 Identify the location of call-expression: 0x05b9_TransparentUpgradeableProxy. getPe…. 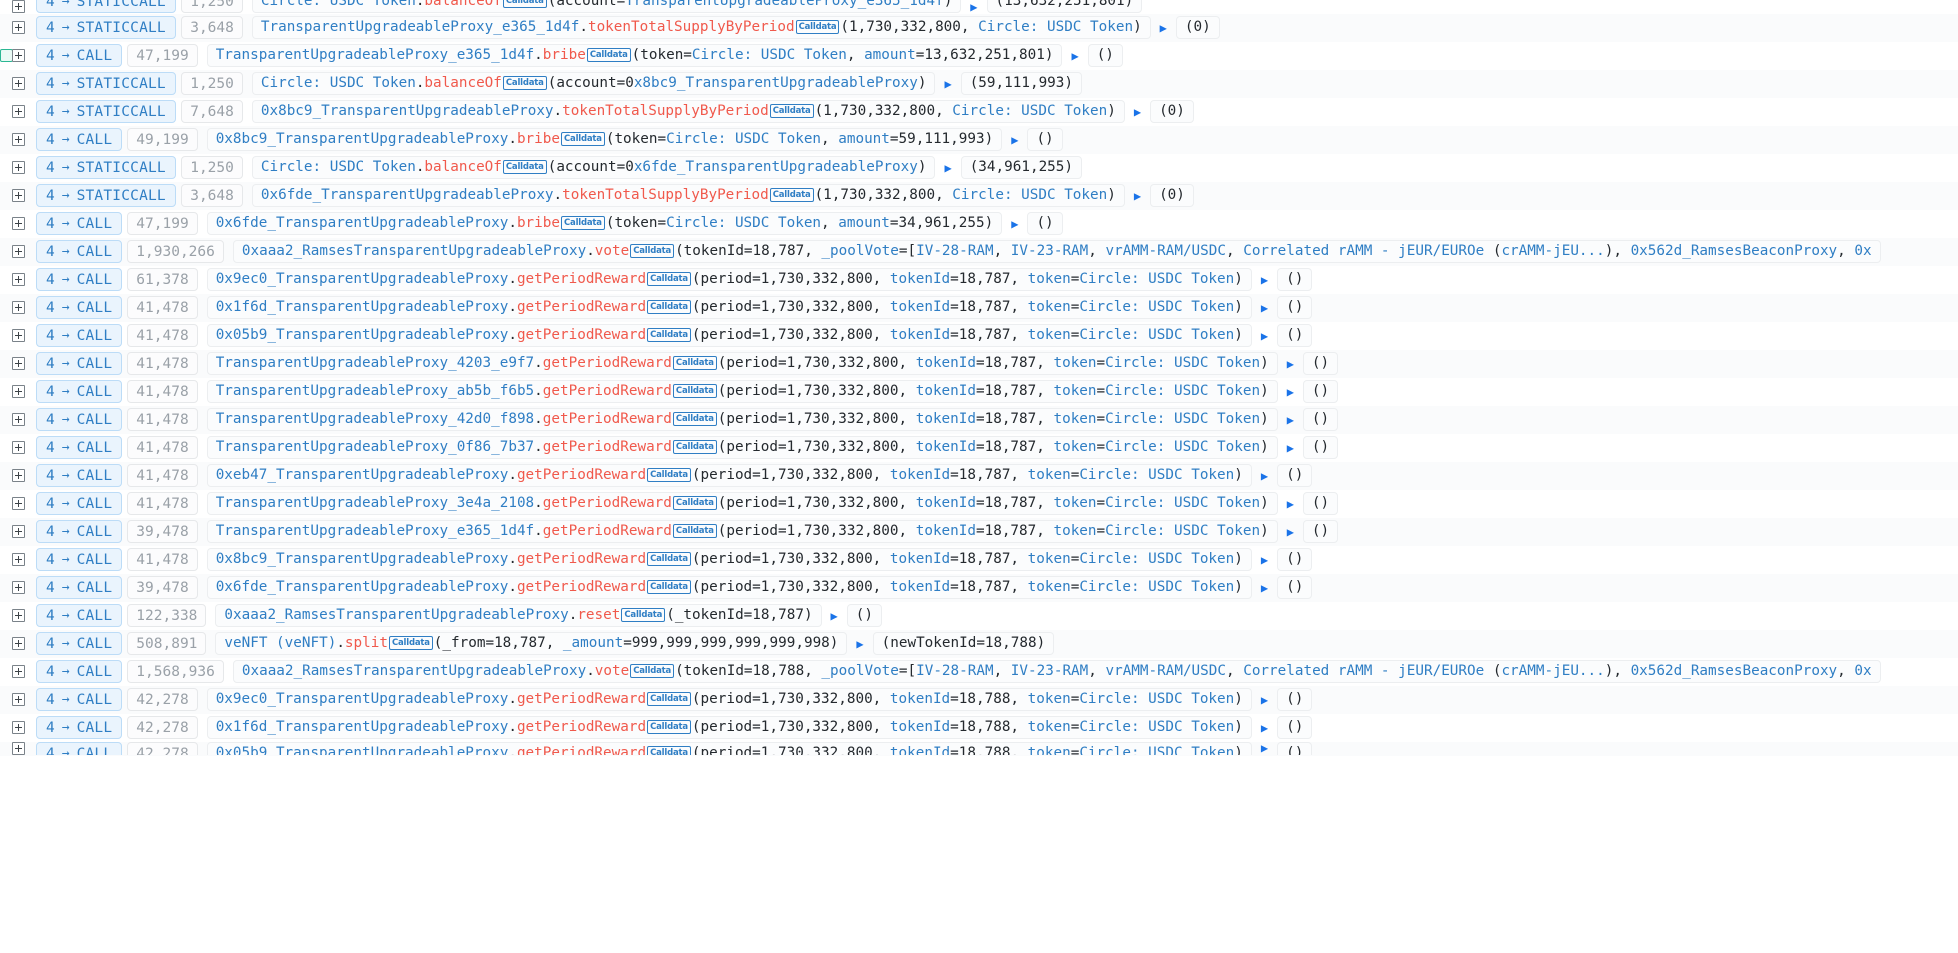
(729, 335).